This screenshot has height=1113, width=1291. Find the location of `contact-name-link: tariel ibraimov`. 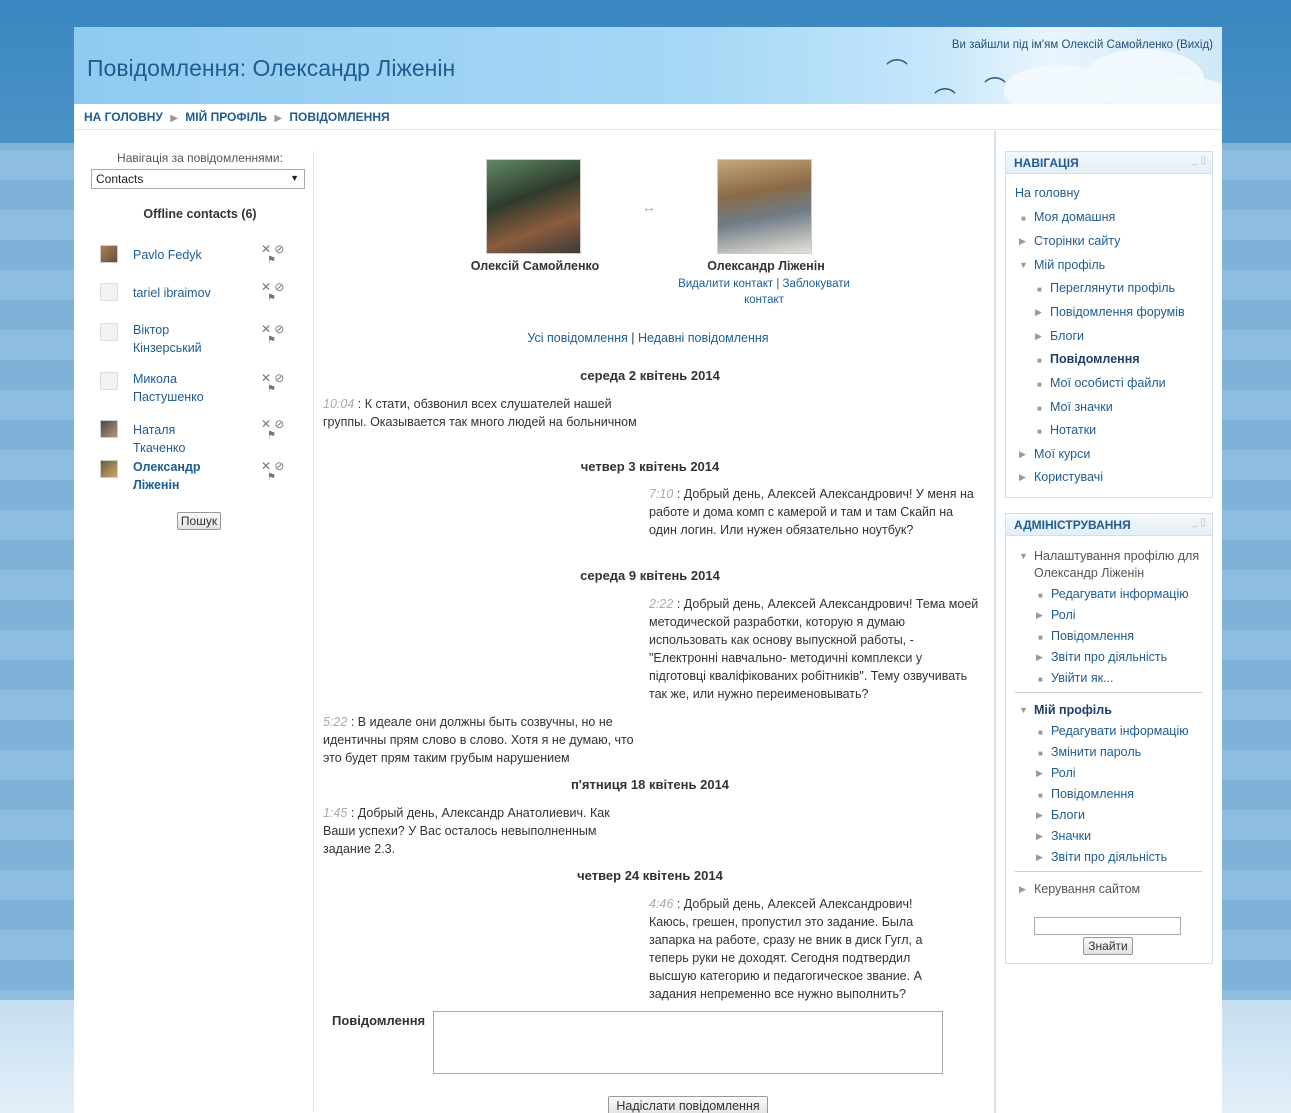

contact-name-link: tariel ibraimov is located at coordinates (180, 293).